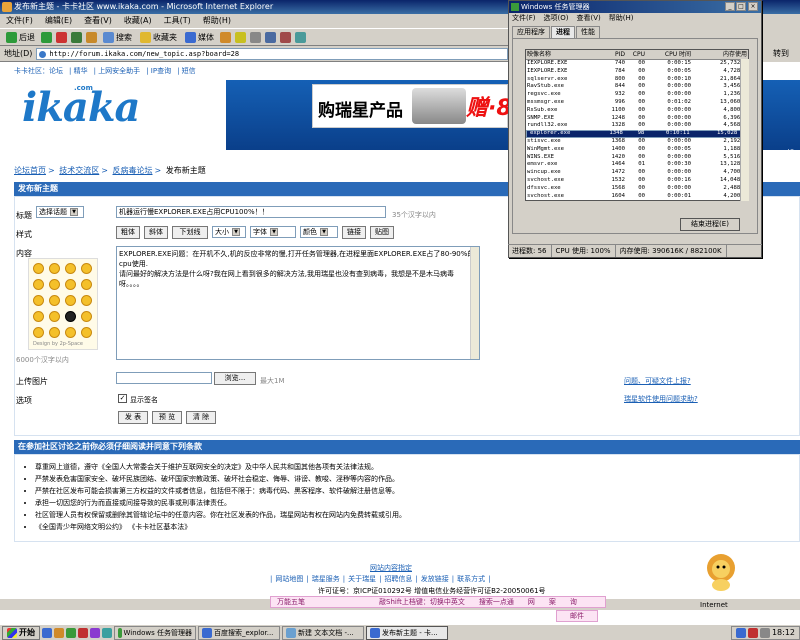 This screenshot has width=800, height=640. What do you see at coordinates (76, 37) in the screenshot?
I see `refresh-icon` at bounding box center [76, 37].